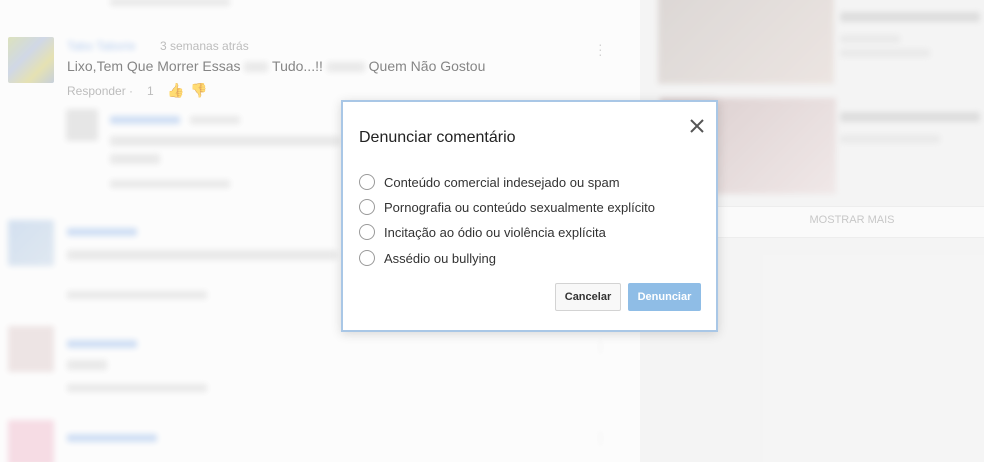 This screenshot has width=984, height=462. Describe the element at coordinates (502, 182) in the screenshot. I see `option-label: Conteúdo comercial indesejado ou spam` at that location.